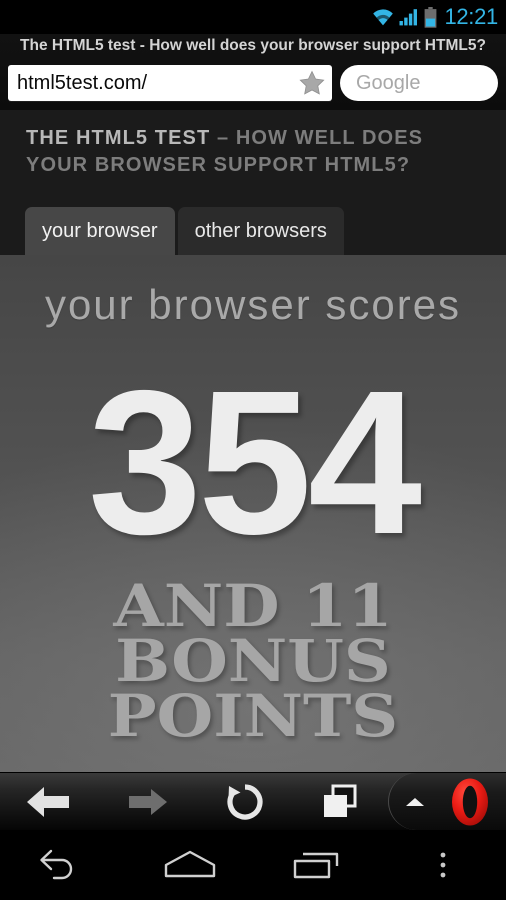  I want to click on tab-other-browsers-label: other browsers, so click(260, 230).